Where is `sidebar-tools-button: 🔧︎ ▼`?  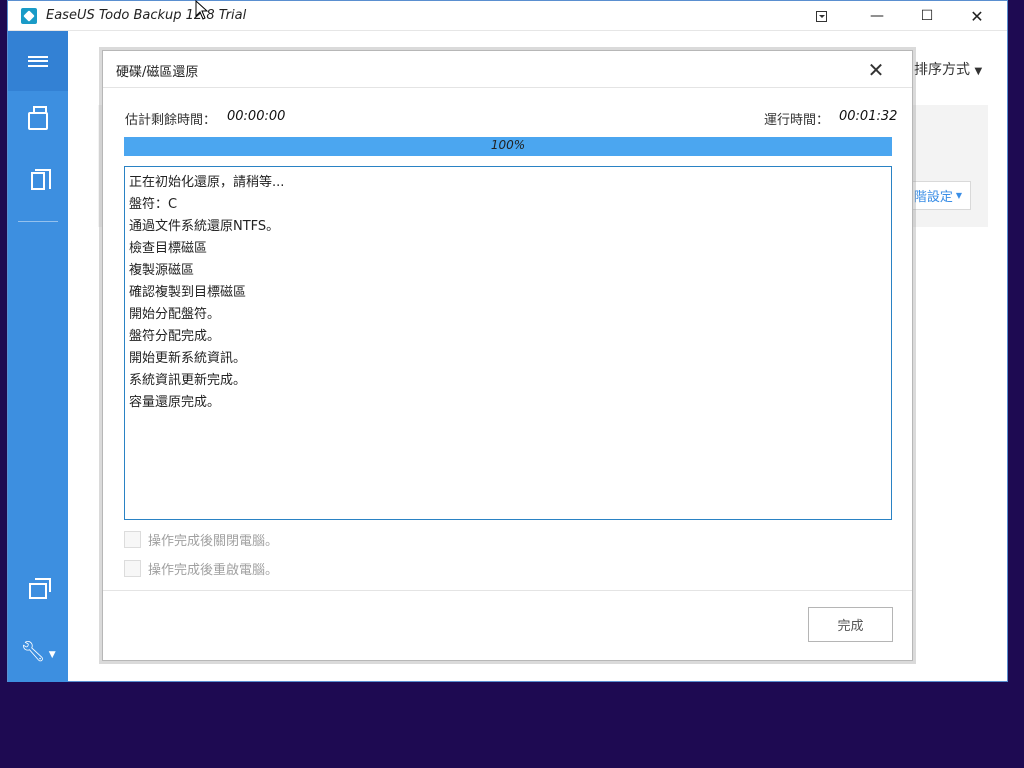
sidebar-tools-button: 🔧︎ ▼ is located at coordinates (38, 651).